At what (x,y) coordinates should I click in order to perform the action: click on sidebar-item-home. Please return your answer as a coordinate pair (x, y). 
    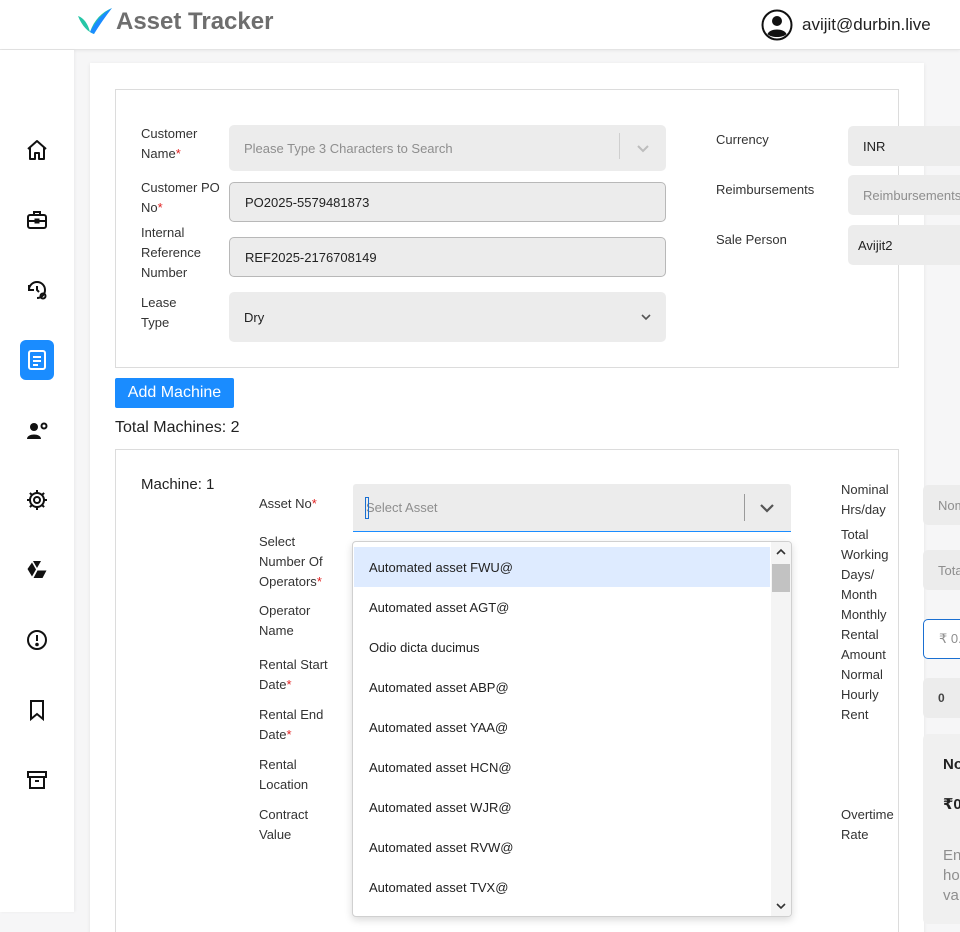
    Looking at the image, I should click on (37, 150).